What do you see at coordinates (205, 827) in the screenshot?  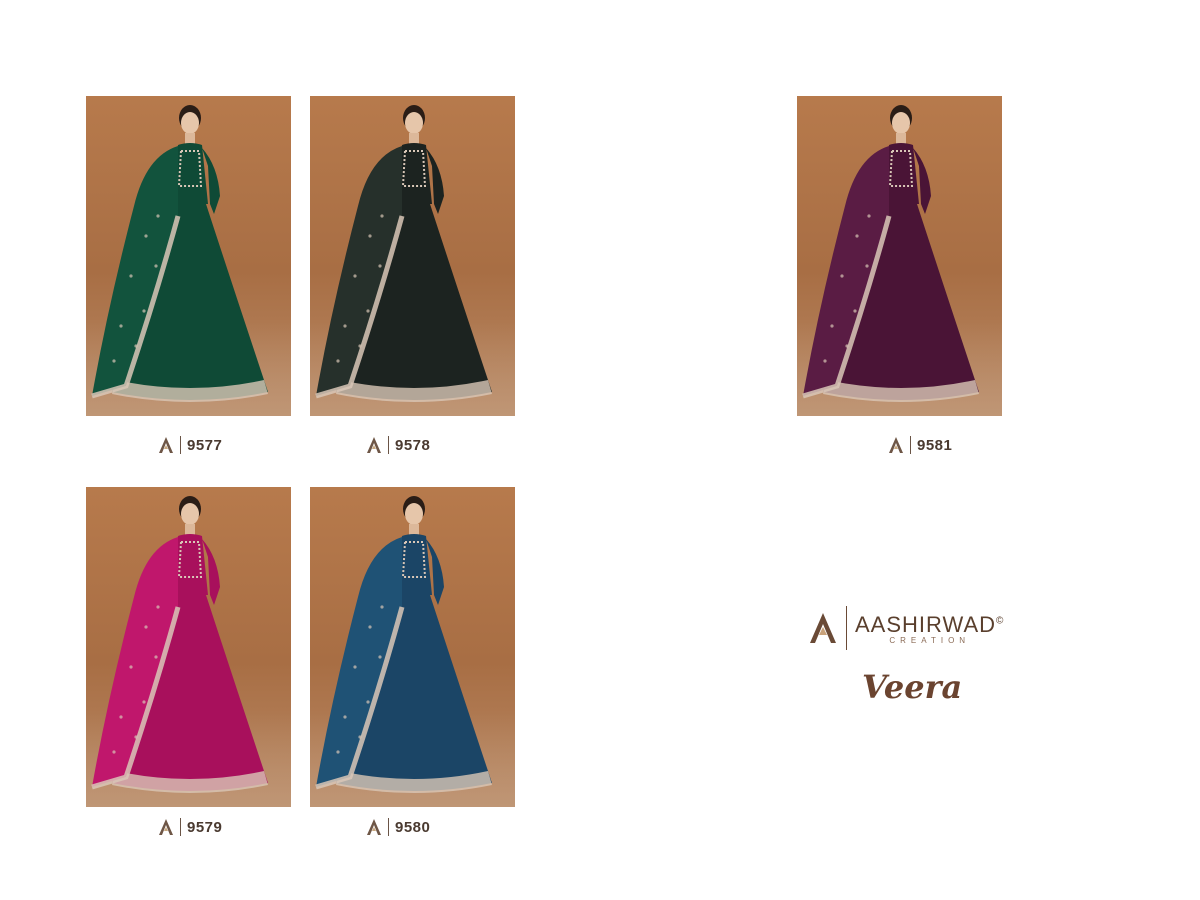 I see `product-code: 9579` at bounding box center [205, 827].